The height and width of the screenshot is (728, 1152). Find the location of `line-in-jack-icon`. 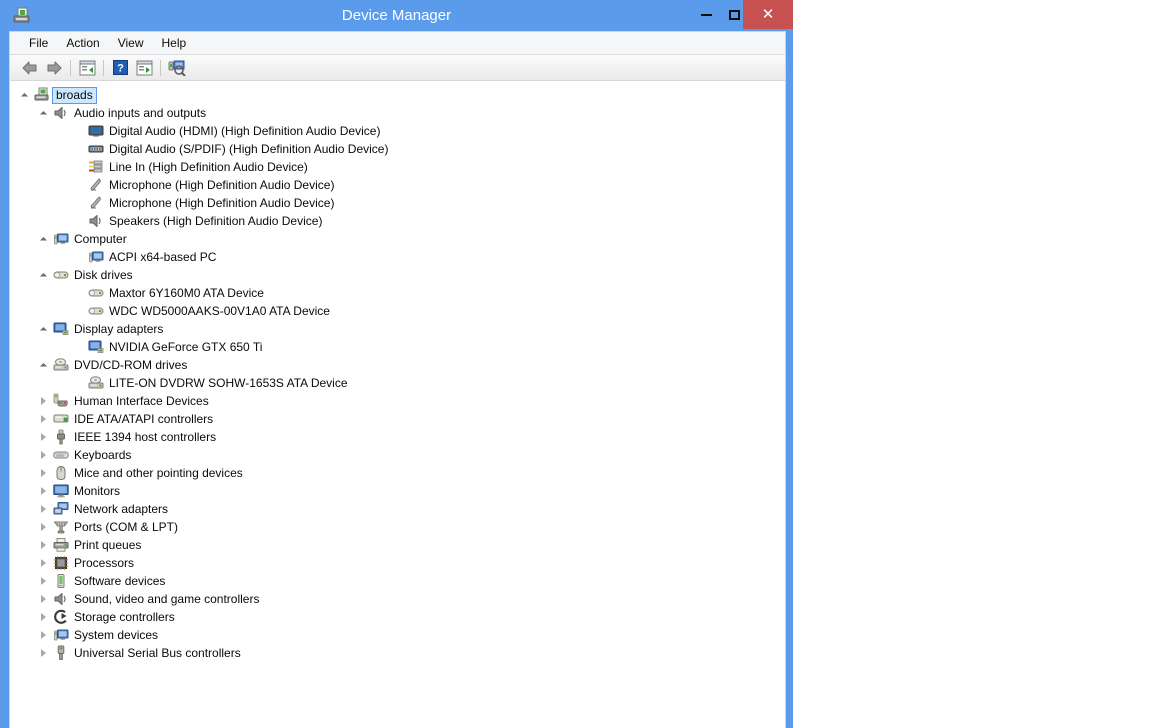

line-in-jack-icon is located at coordinates (96, 167).